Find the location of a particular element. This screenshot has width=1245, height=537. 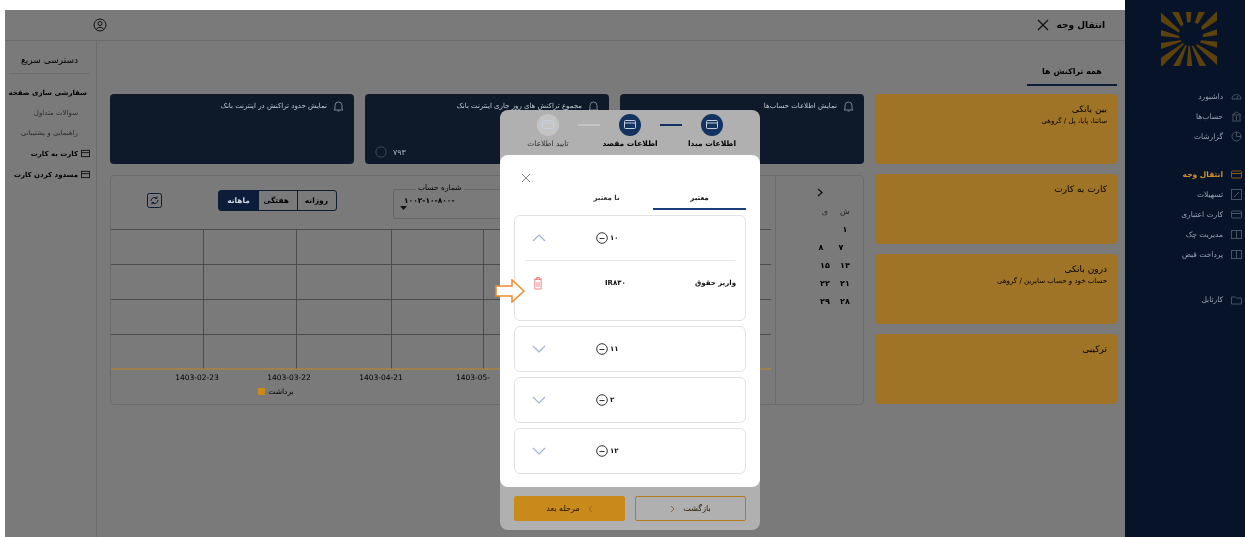

transfer-card: کارت به کارت is located at coordinates (996, 209).